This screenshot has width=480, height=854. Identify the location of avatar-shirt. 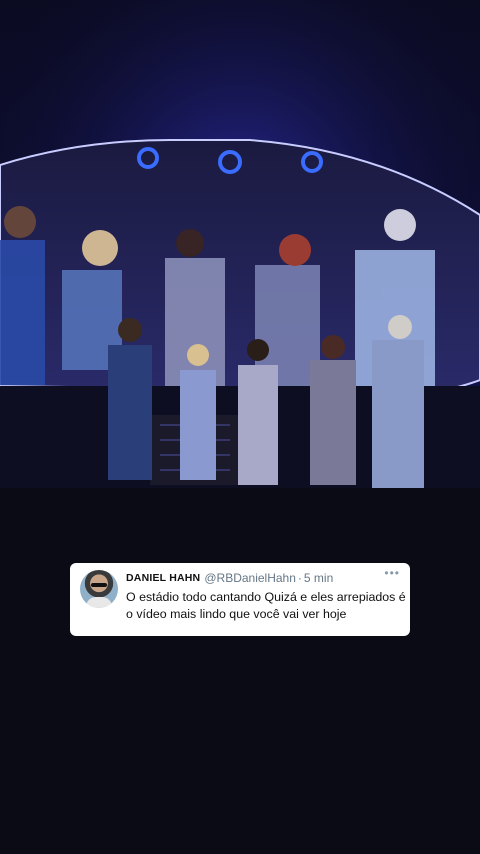
(99, 602).